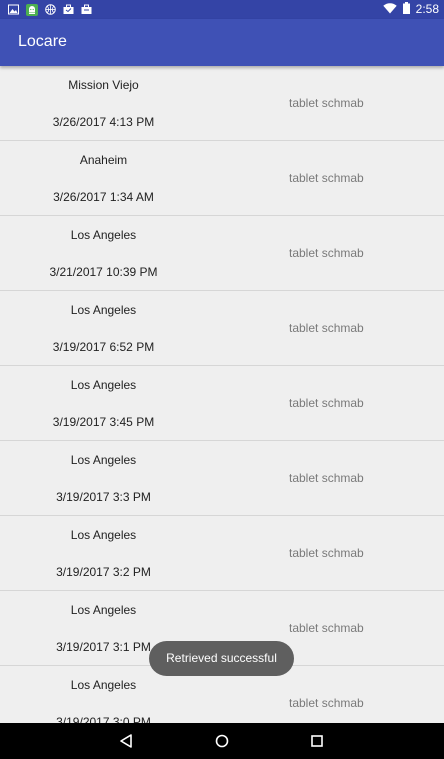  What do you see at coordinates (222, 42) in the screenshot?
I see `app-bar: Locare` at bounding box center [222, 42].